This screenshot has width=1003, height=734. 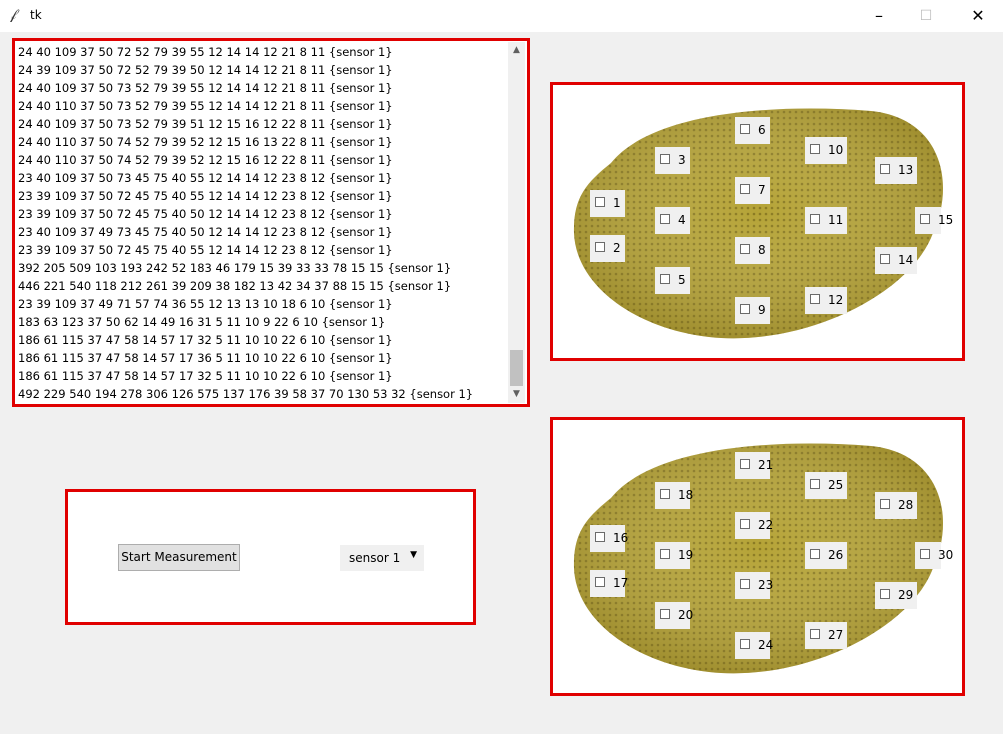 What do you see at coordinates (826, 220) in the screenshot?
I see `sensor-checkbox-11: 11` at bounding box center [826, 220].